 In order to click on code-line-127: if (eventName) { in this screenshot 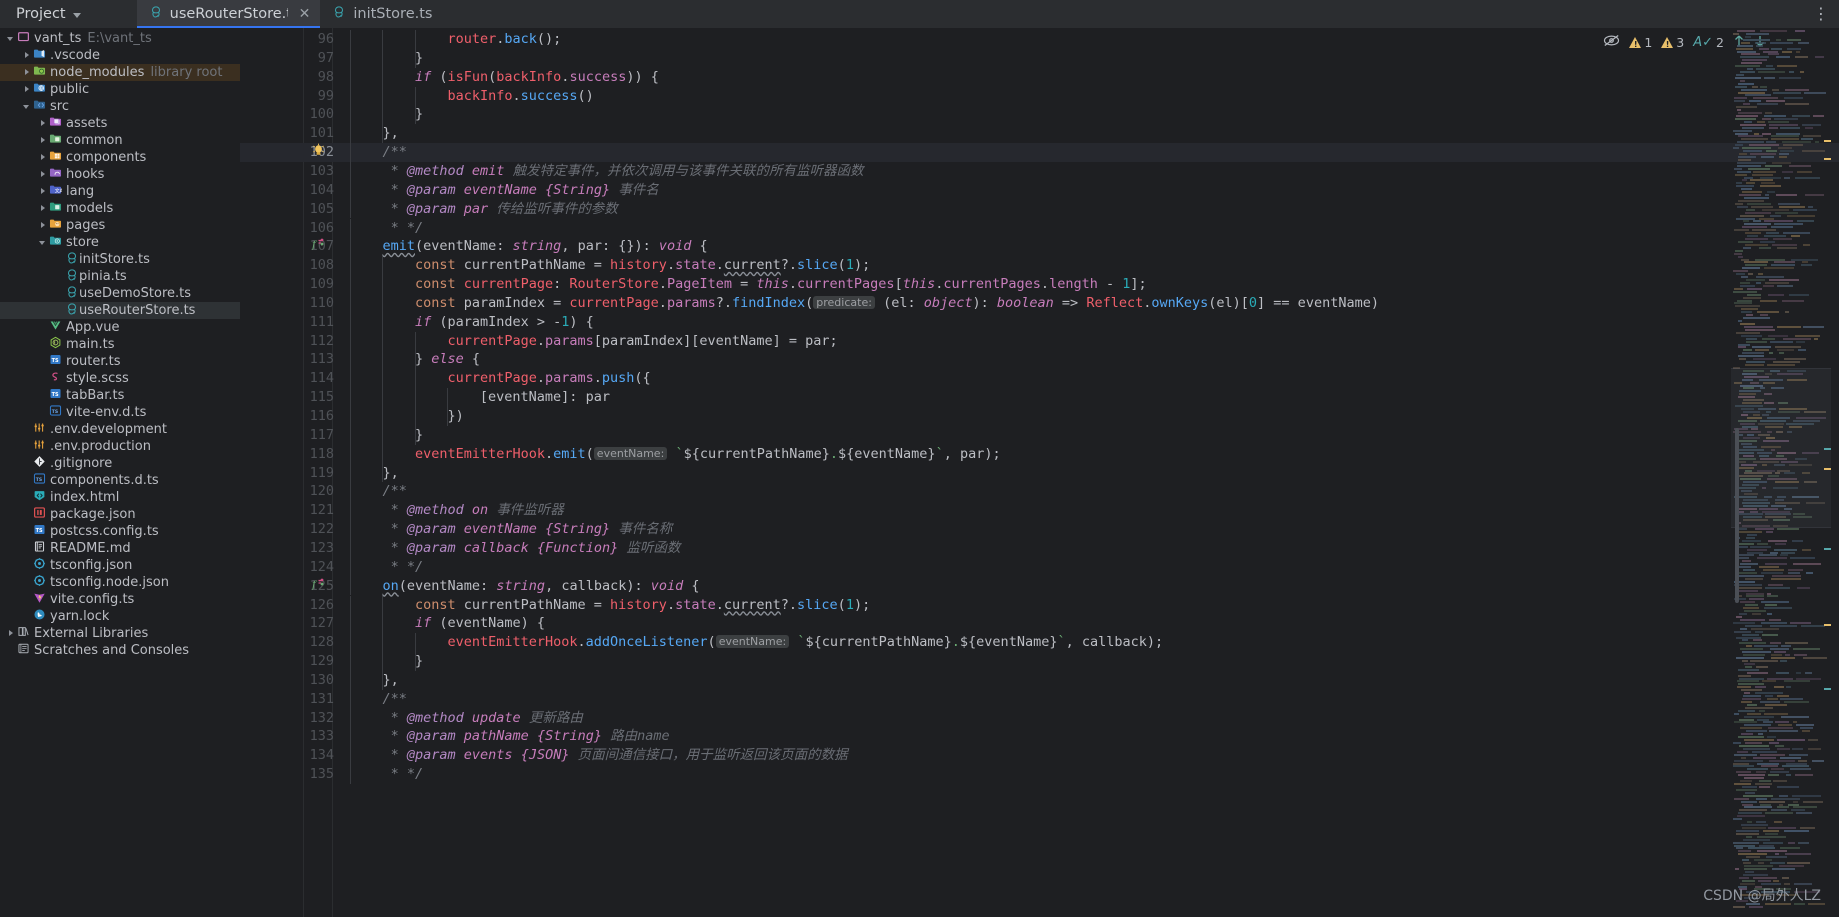, I will do `click(480, 623)`.